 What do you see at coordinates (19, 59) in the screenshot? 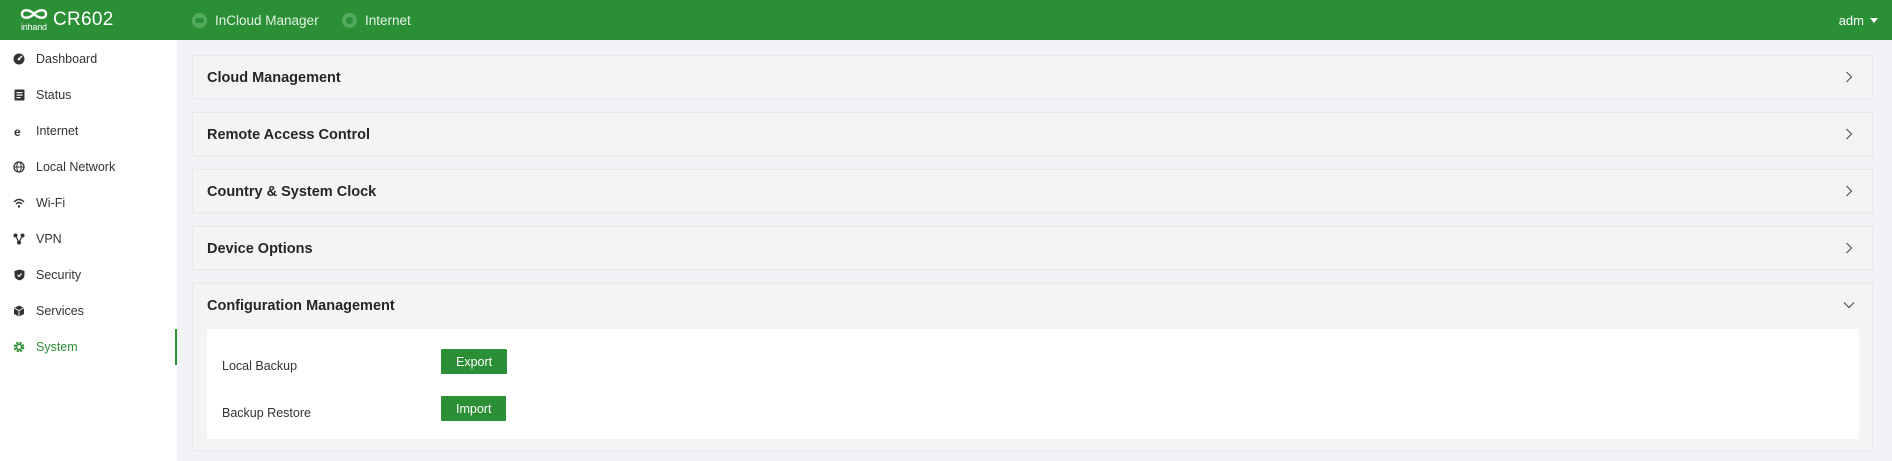
I see `dashboard-icon` at bounding box center [19, 59].